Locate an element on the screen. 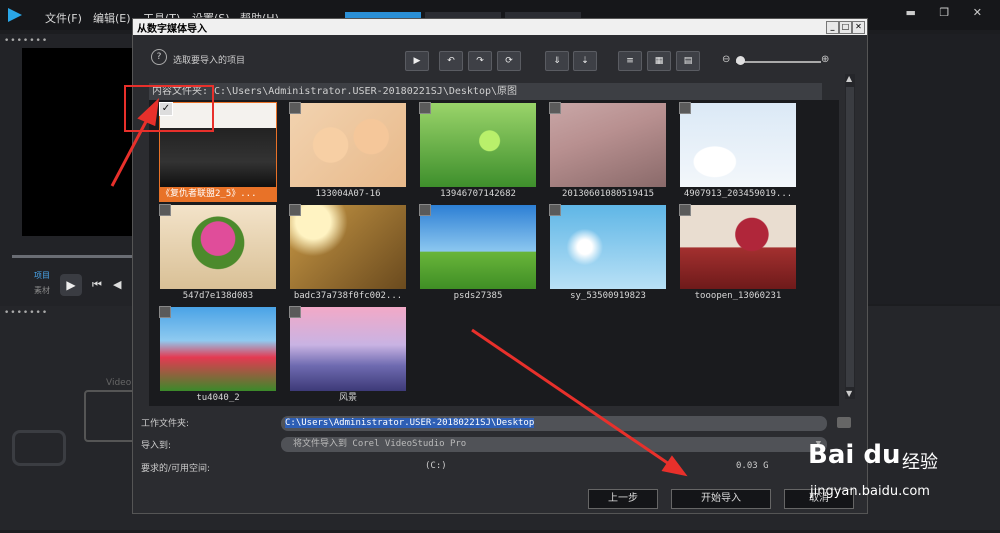 This screenshot has height=533, width=1000. arrow-to-checkbox-icon is located at coordinates (135, 142).